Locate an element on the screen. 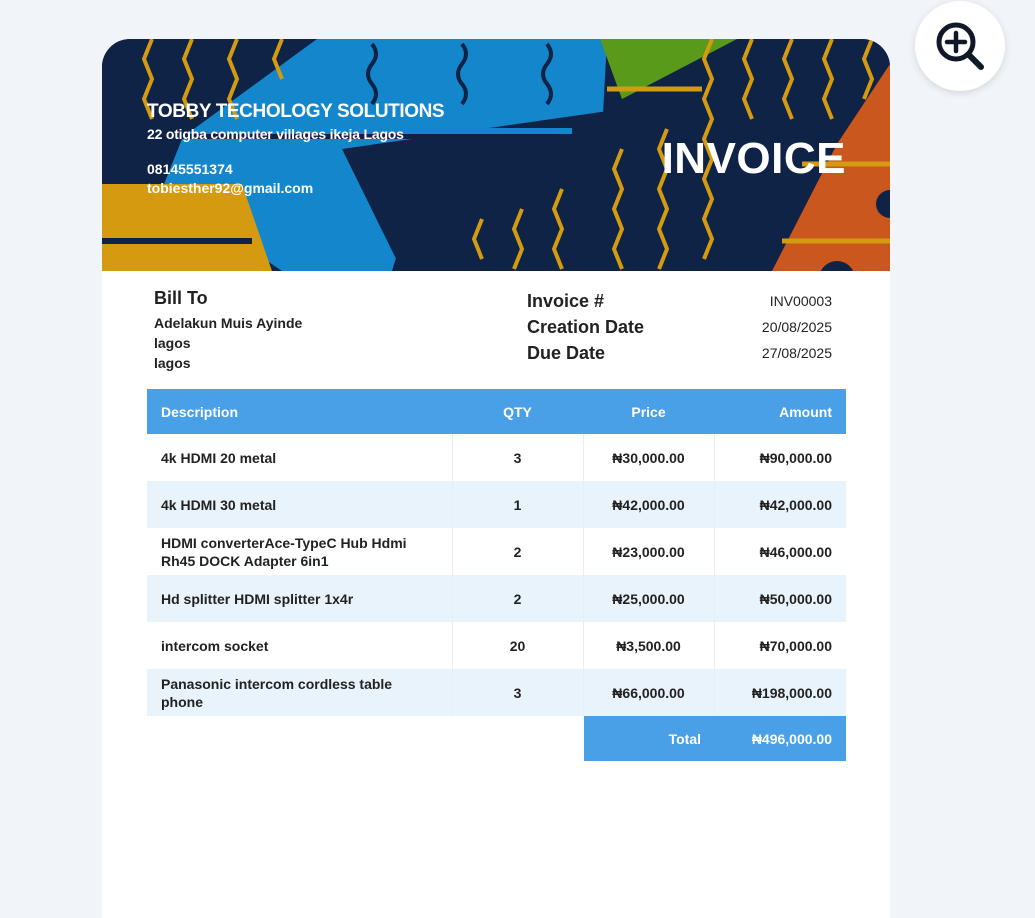 This screenshot has height=918, width=1035. row-description: 4k HDMI 30 metal is located at coordinates (219, 504).